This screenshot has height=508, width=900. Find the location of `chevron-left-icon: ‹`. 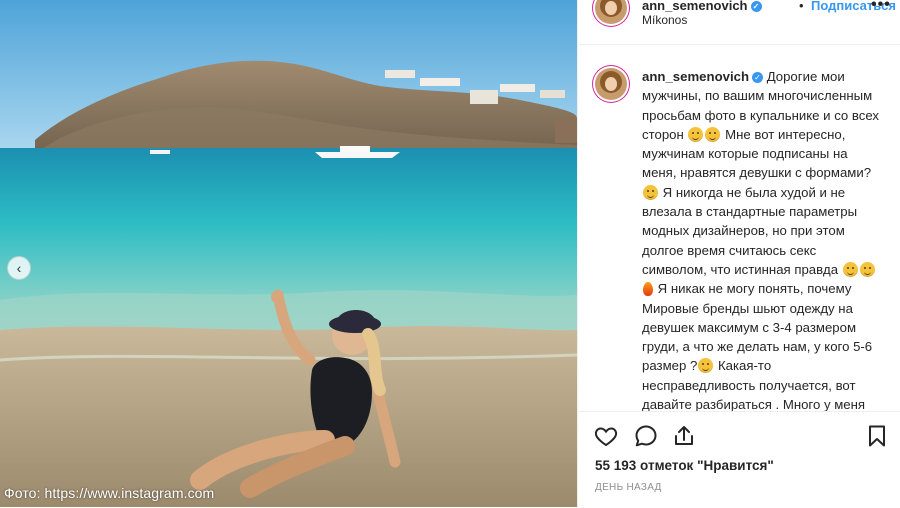

chevron-left-icon: ‹ is located at coordinates (19, 268).